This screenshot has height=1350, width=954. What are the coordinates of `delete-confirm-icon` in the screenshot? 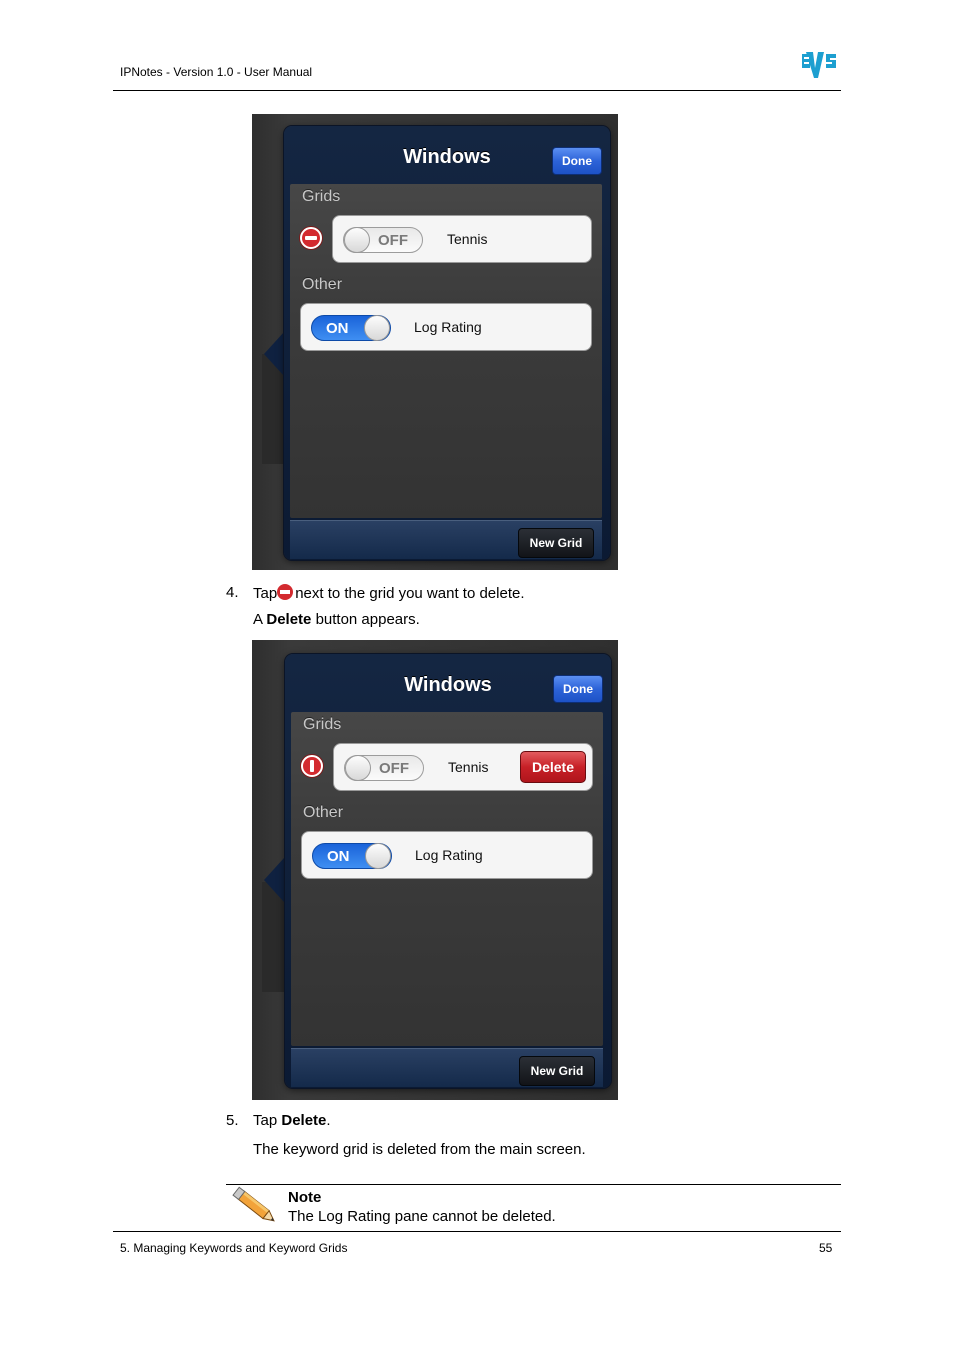 It's located at (312, 766).